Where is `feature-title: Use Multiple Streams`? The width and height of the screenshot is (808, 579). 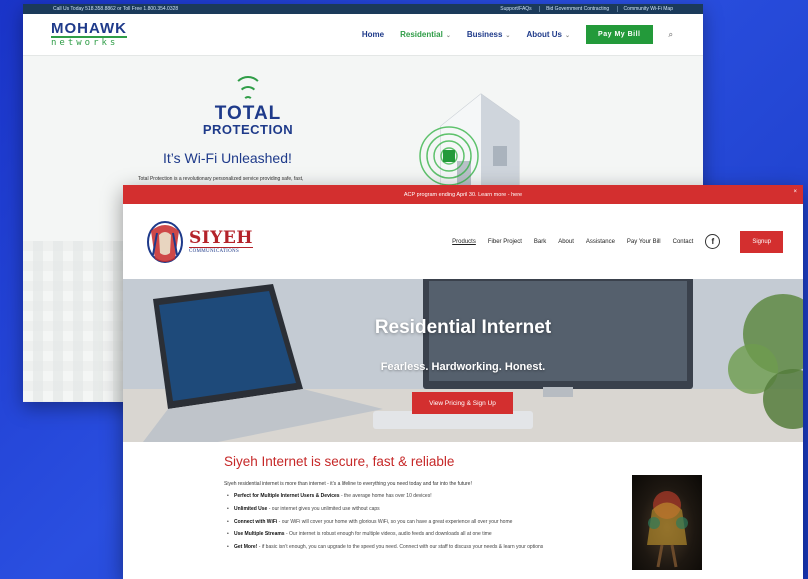
feature-title: Use Multiple Streams is located at coordinates (259, 534).